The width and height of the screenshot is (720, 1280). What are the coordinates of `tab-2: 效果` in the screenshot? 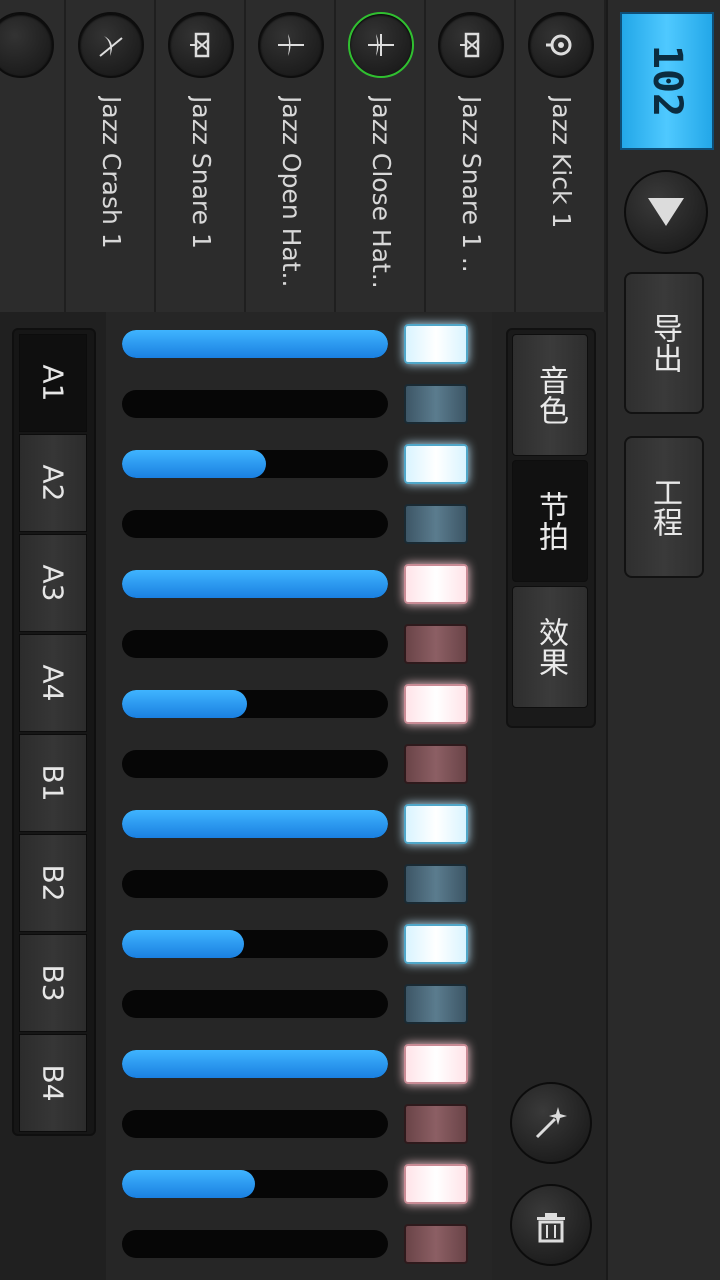 It's located at (550, 647).